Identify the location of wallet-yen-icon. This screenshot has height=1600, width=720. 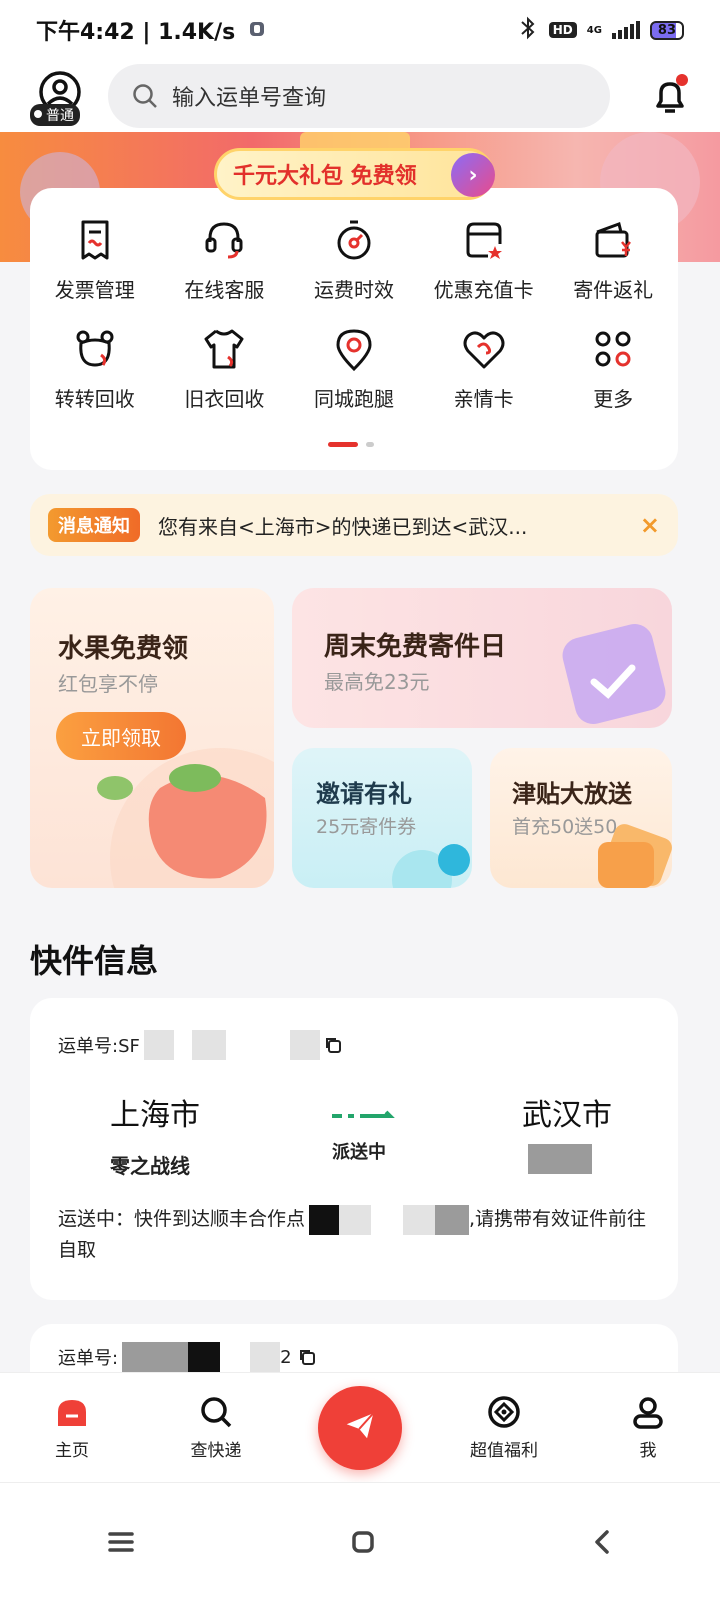
(613, 240).